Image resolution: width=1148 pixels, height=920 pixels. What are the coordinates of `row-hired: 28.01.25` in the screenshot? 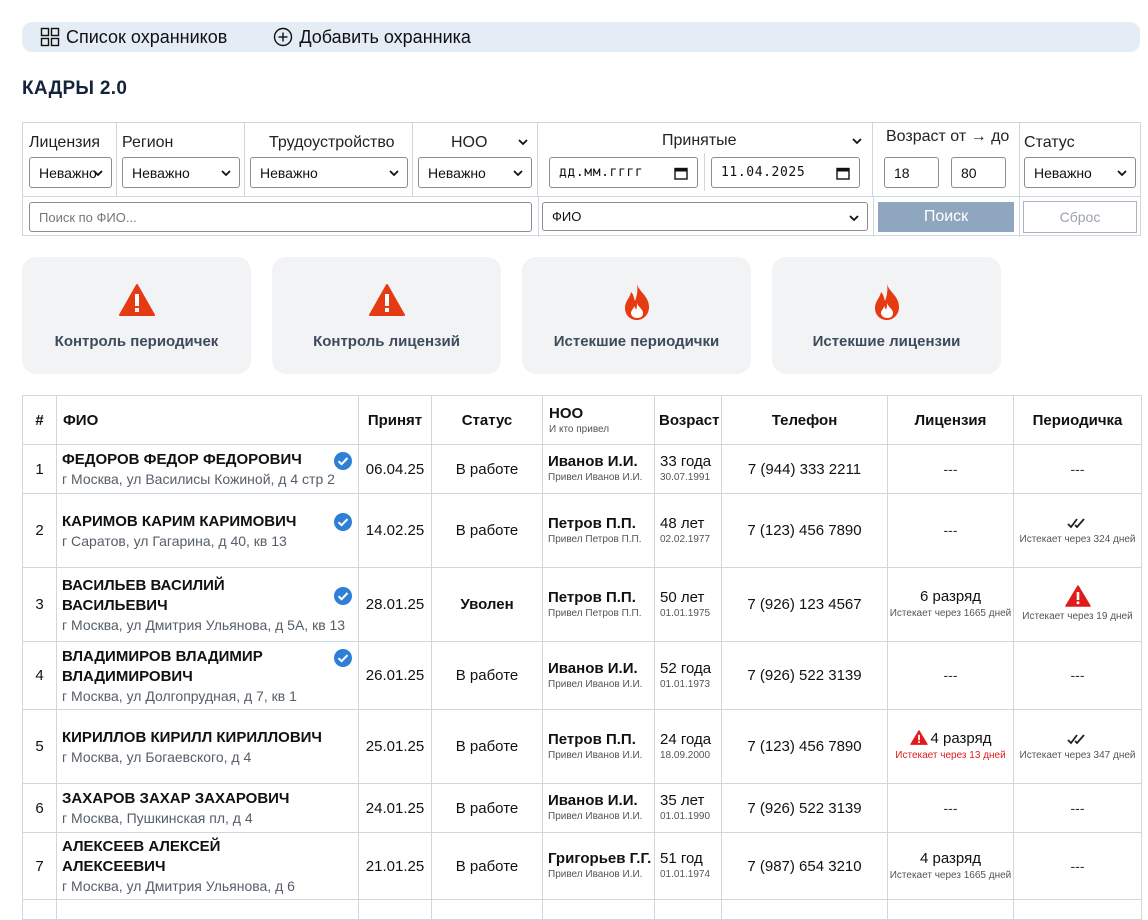 It's located at (395, 604).